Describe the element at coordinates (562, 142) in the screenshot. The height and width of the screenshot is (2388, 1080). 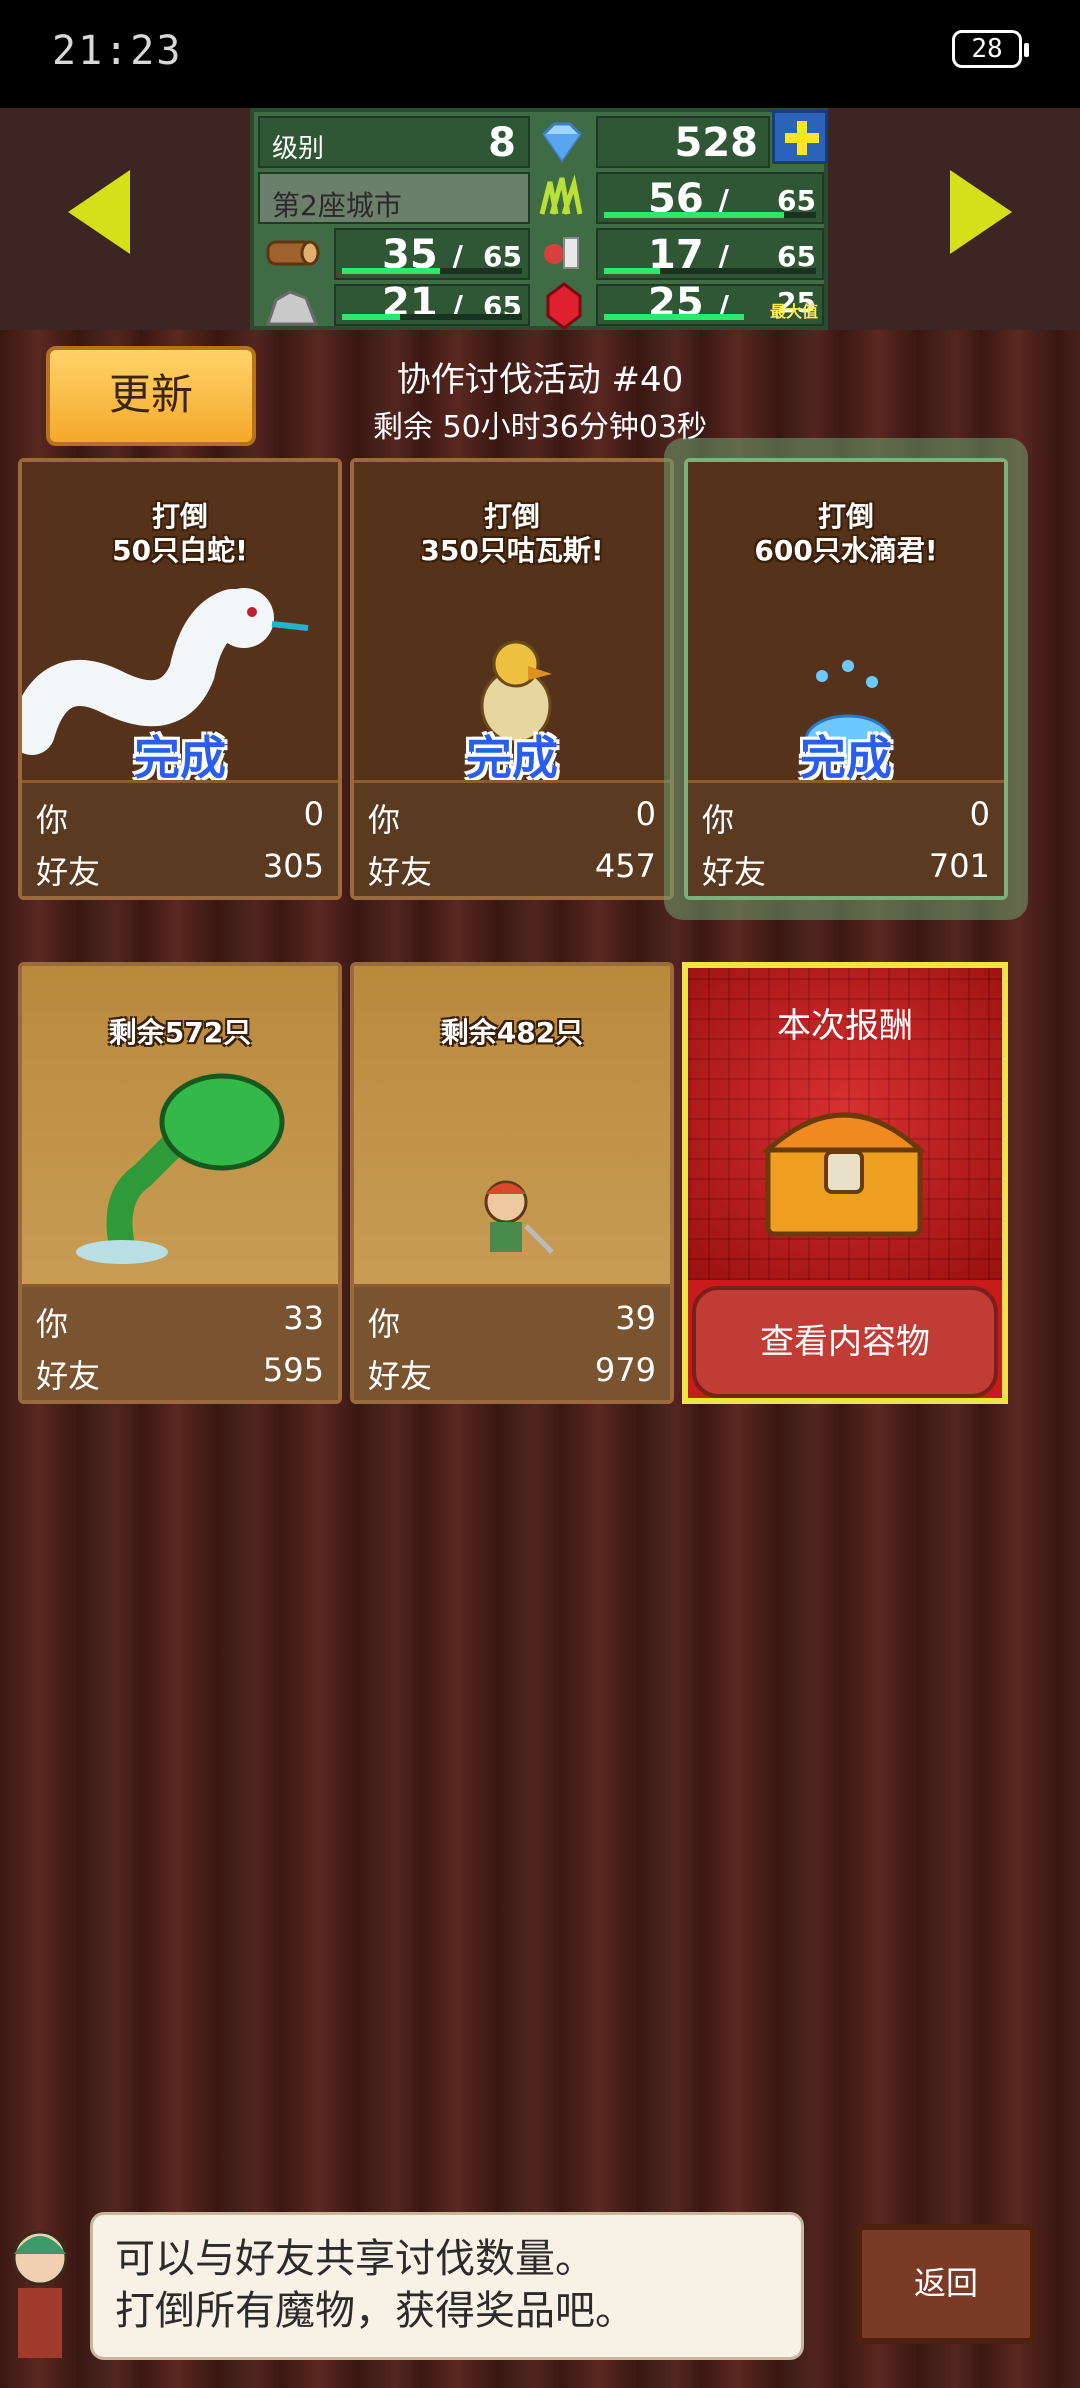
I see `gem-icon` at that location.